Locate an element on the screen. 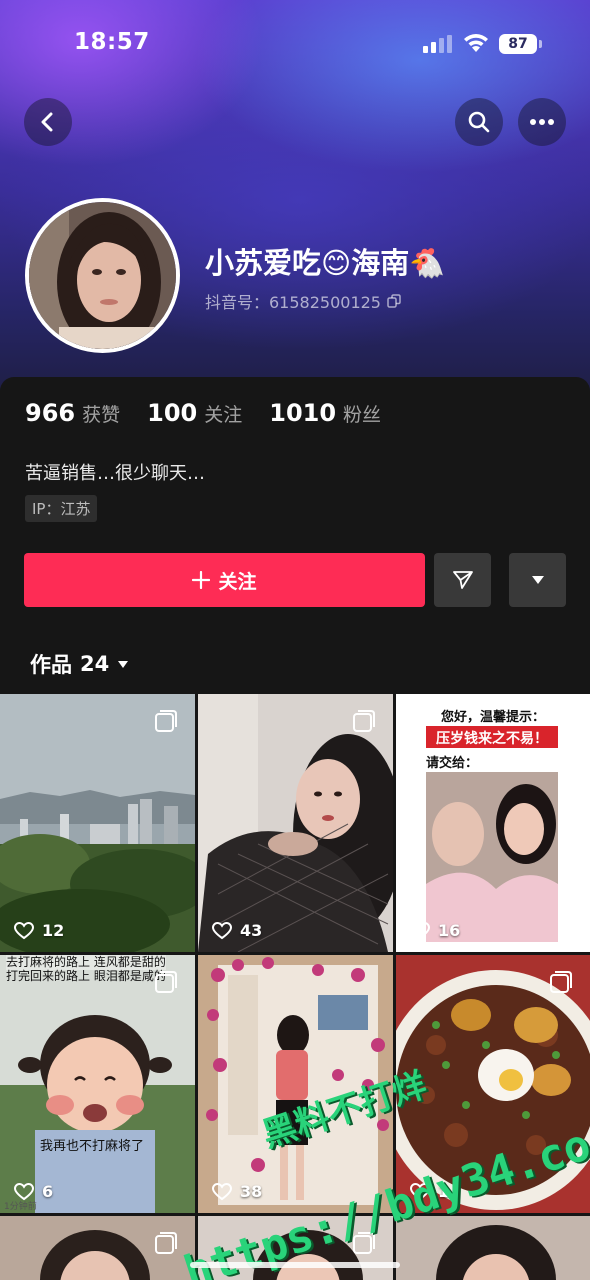 This screenshot has height=1280, width=590. douyin-id-row: 抖音号：61582500125 is located at coordinates (303, 301).